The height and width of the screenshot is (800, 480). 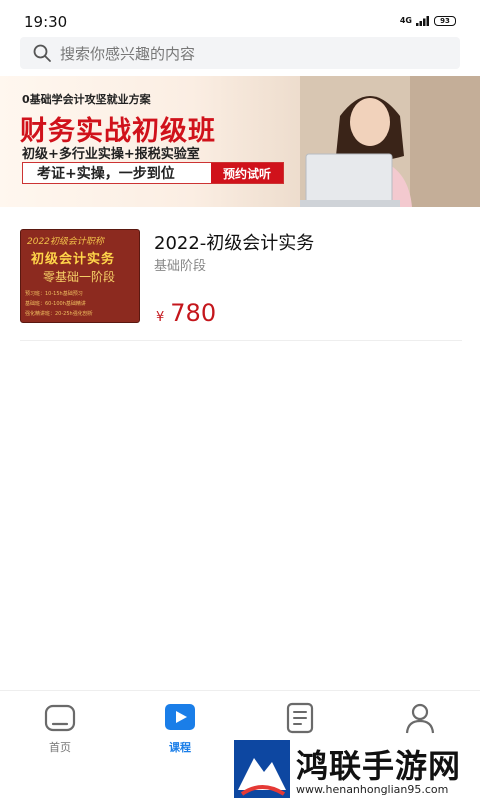 I want to click on site-watermark: 鸿联手游网 www.henanhonglian95.com, so click(x=356, y=769).